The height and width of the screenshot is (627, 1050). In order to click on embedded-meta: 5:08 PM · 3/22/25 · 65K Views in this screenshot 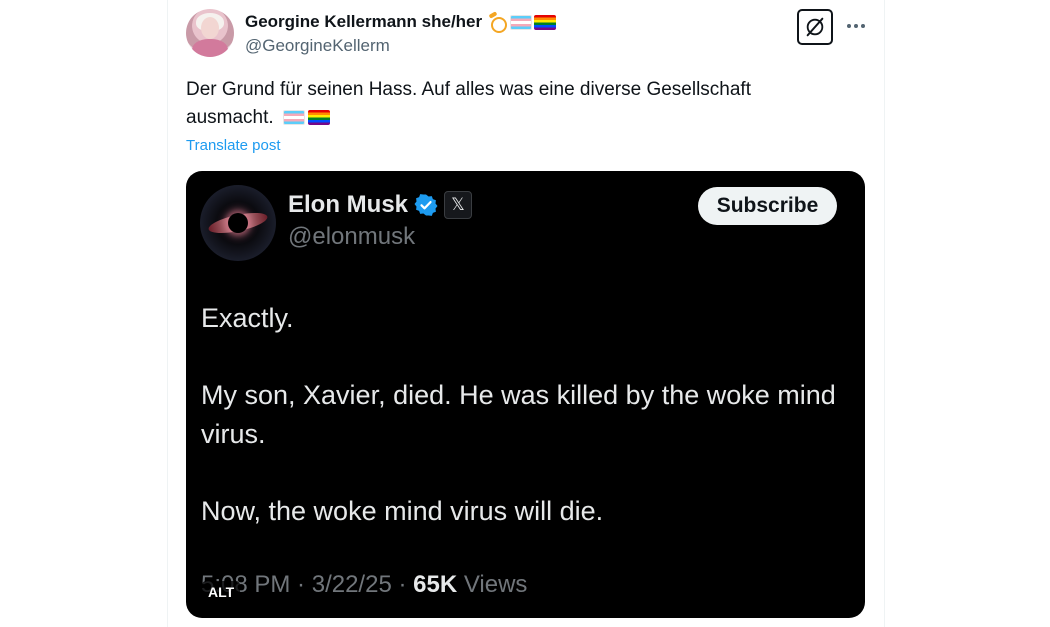, I will do `click(364, 585)`.